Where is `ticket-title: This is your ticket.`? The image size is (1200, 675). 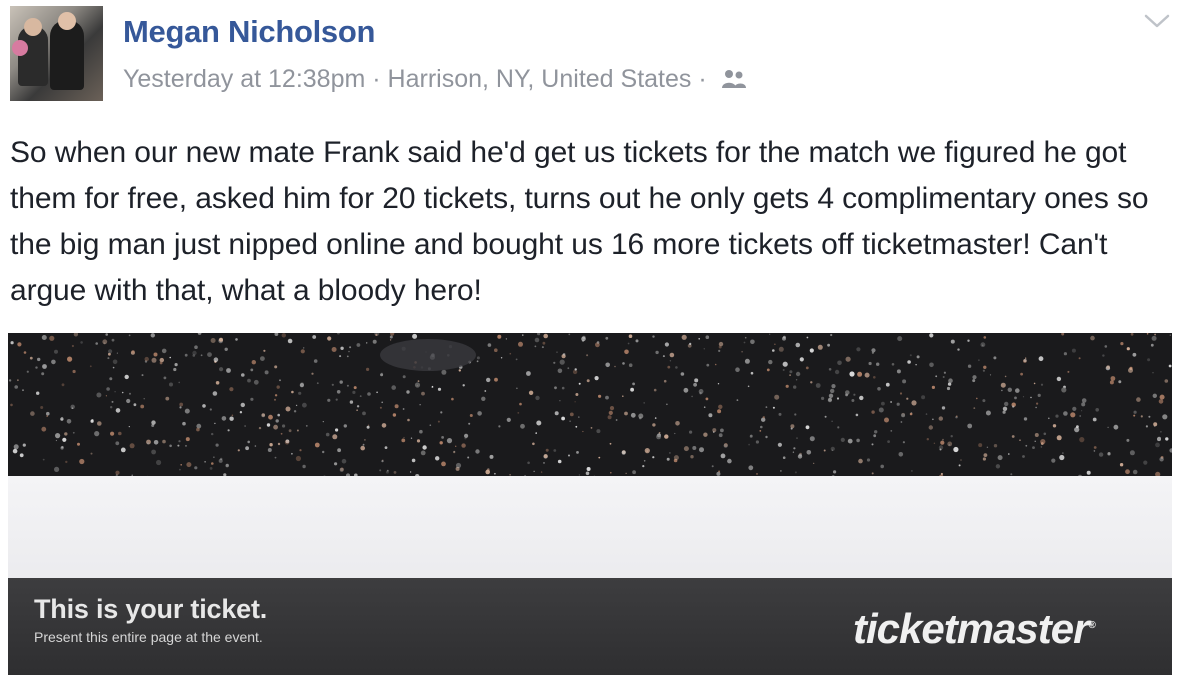 ticket-title: This is your ticket. is located at coordinates (151, 609).